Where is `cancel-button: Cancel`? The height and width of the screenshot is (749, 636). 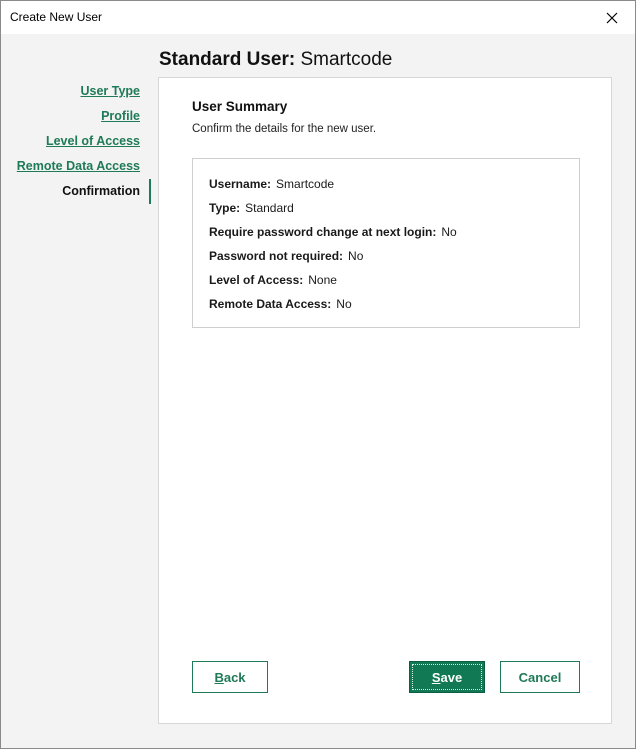
cancel-button: Cancel is located at coordinates (540, 677).